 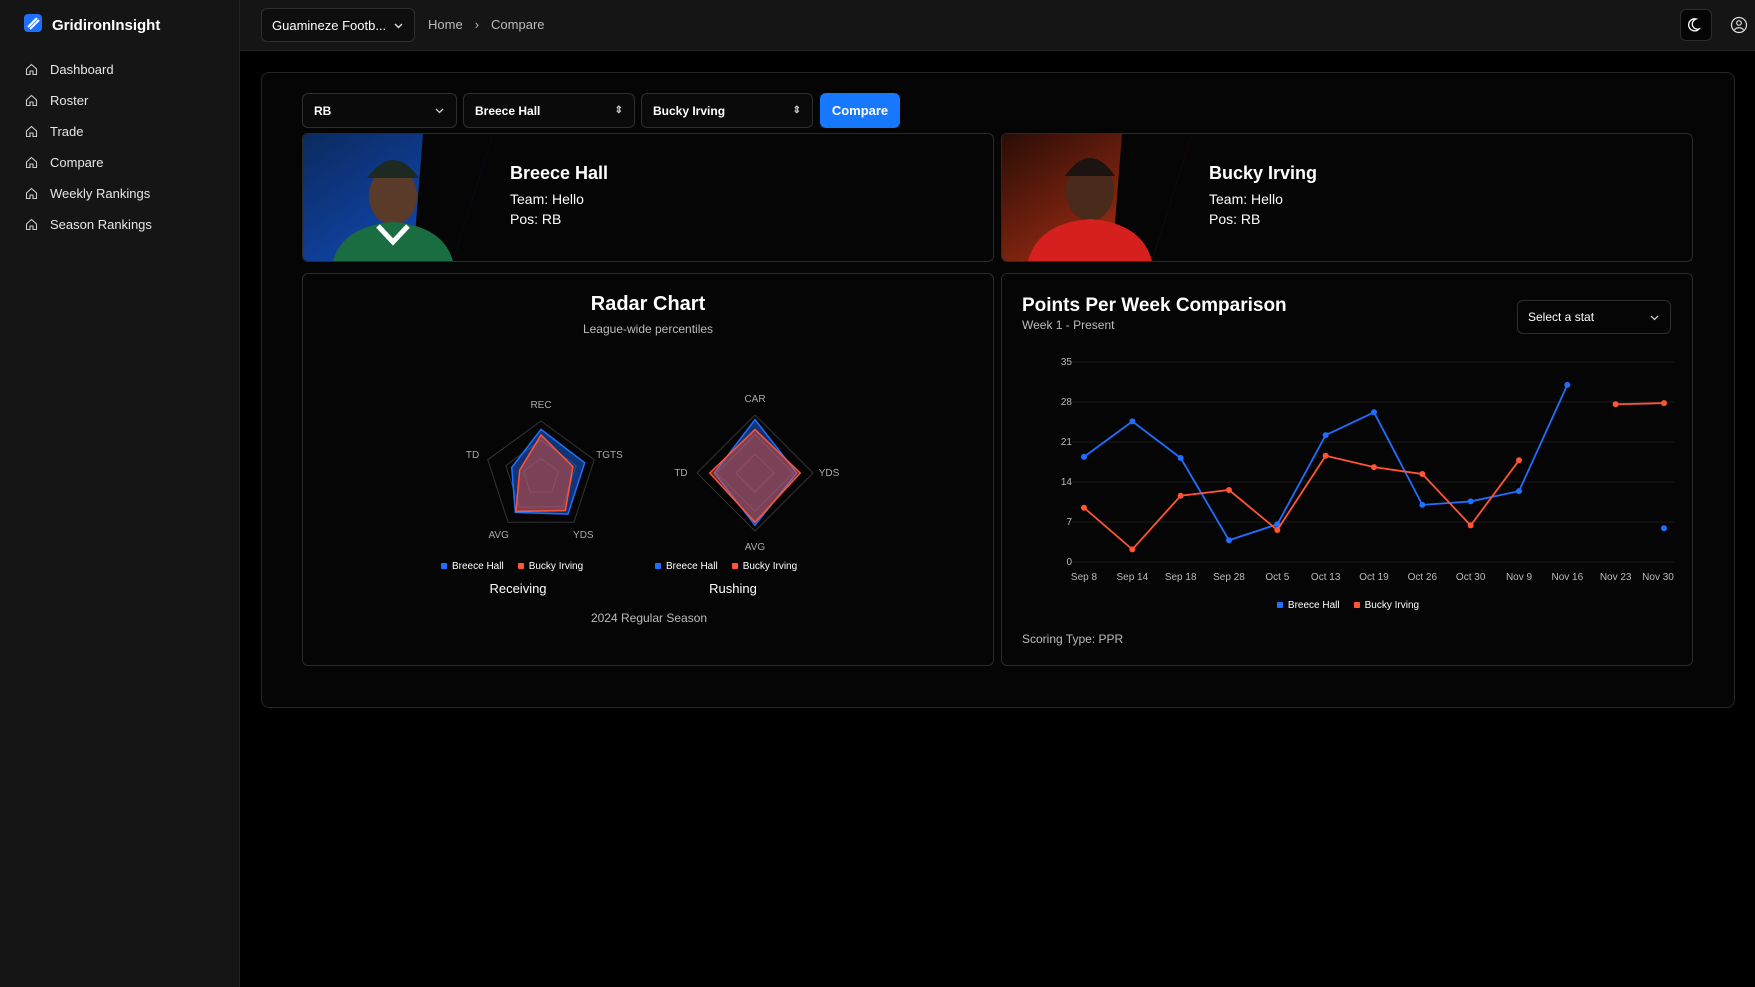 I want to click on sidebar-item-label: Trade, so click(x=67, y=131).